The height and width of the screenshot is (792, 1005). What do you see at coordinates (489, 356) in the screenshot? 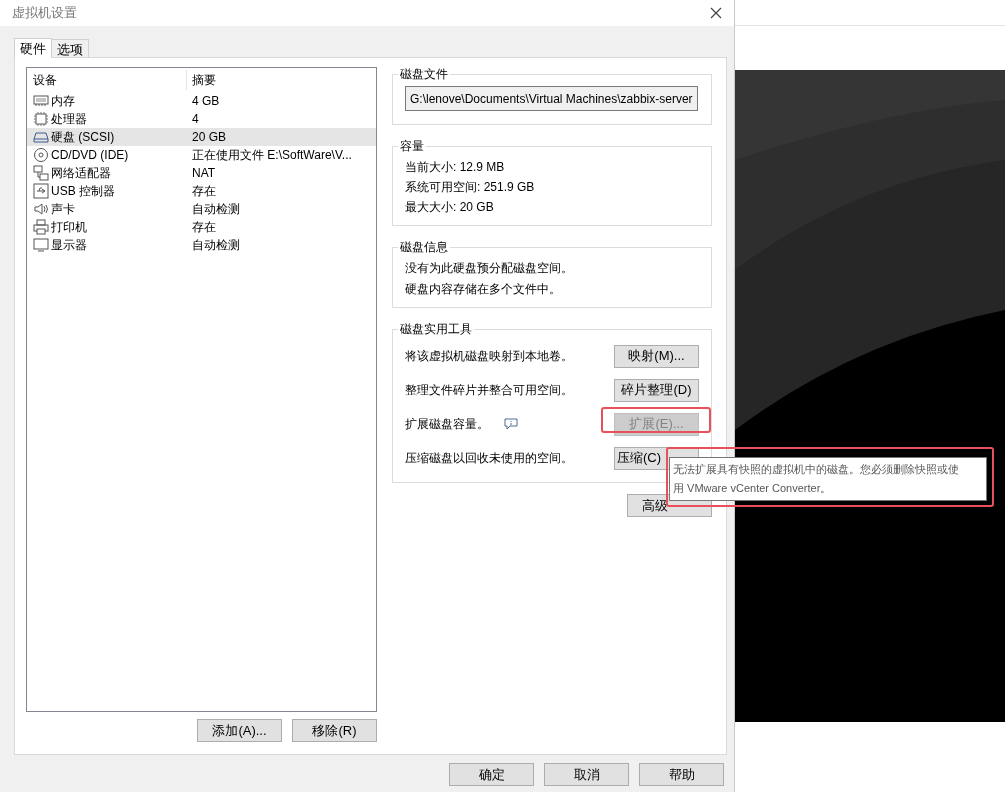
I see `utility-label: 将该虚拟机磁盘映射到本地卷。` at bounding box center [489, 356].